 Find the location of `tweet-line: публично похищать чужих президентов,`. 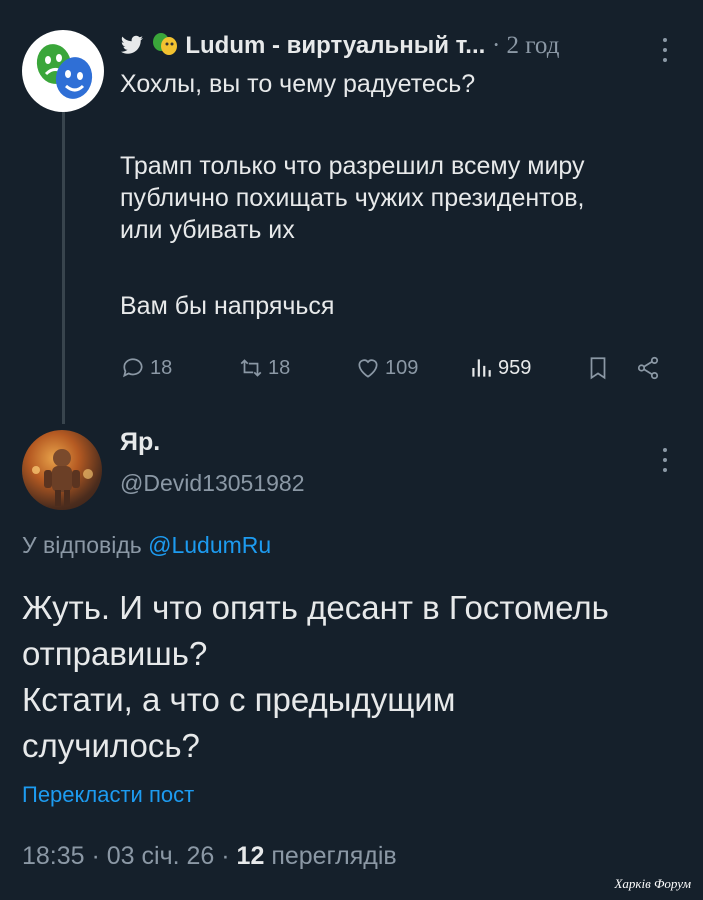

tweet-line: публично похищать чужих президентов, is located at coordinates (352, 198).